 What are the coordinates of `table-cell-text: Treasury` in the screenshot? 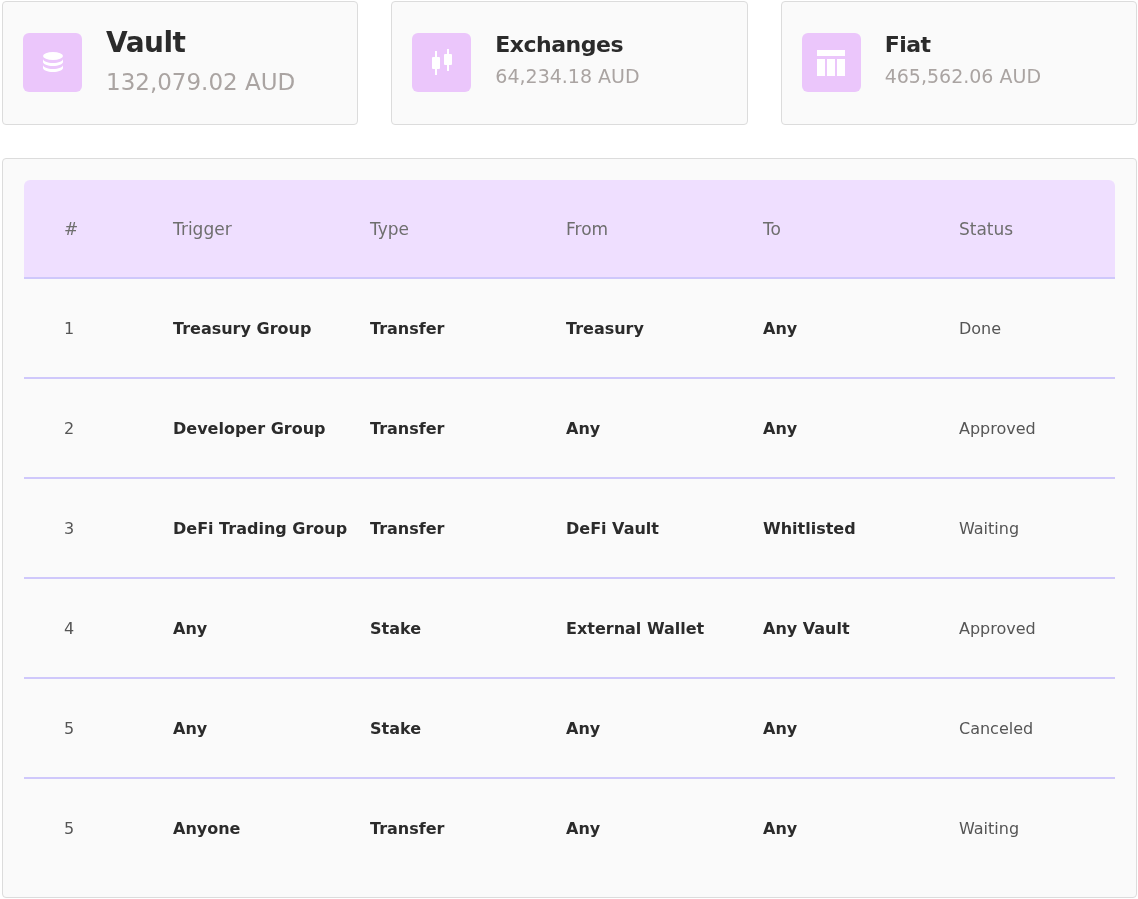 It's located at (605, 328).